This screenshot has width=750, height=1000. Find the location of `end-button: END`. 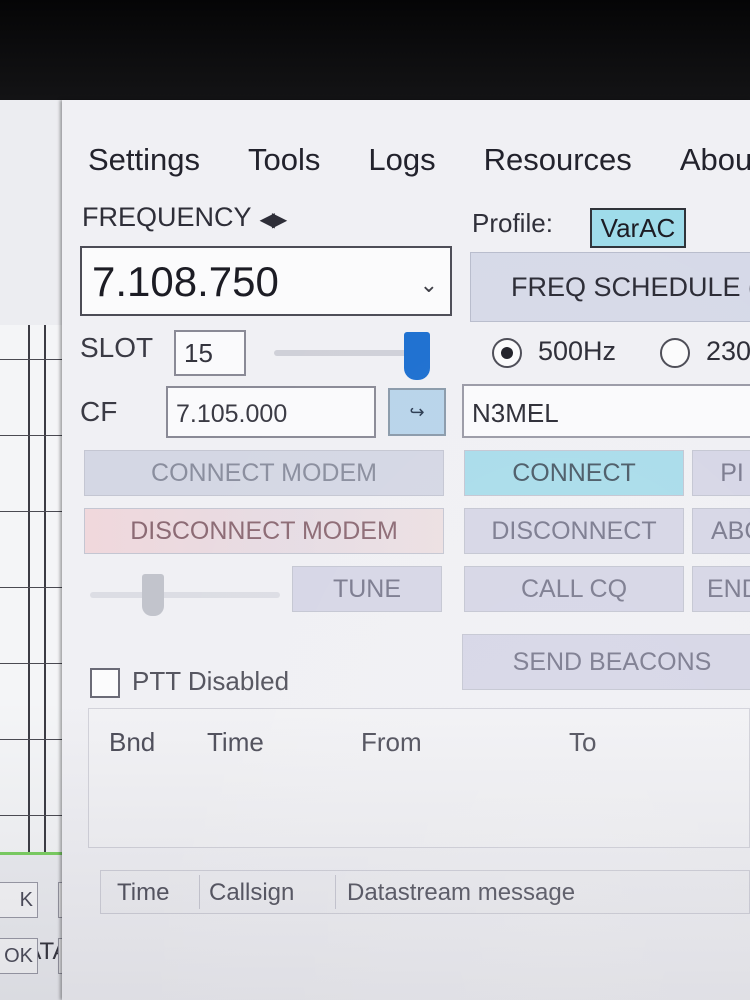

end-button: END is located at coordinates (721, 589).